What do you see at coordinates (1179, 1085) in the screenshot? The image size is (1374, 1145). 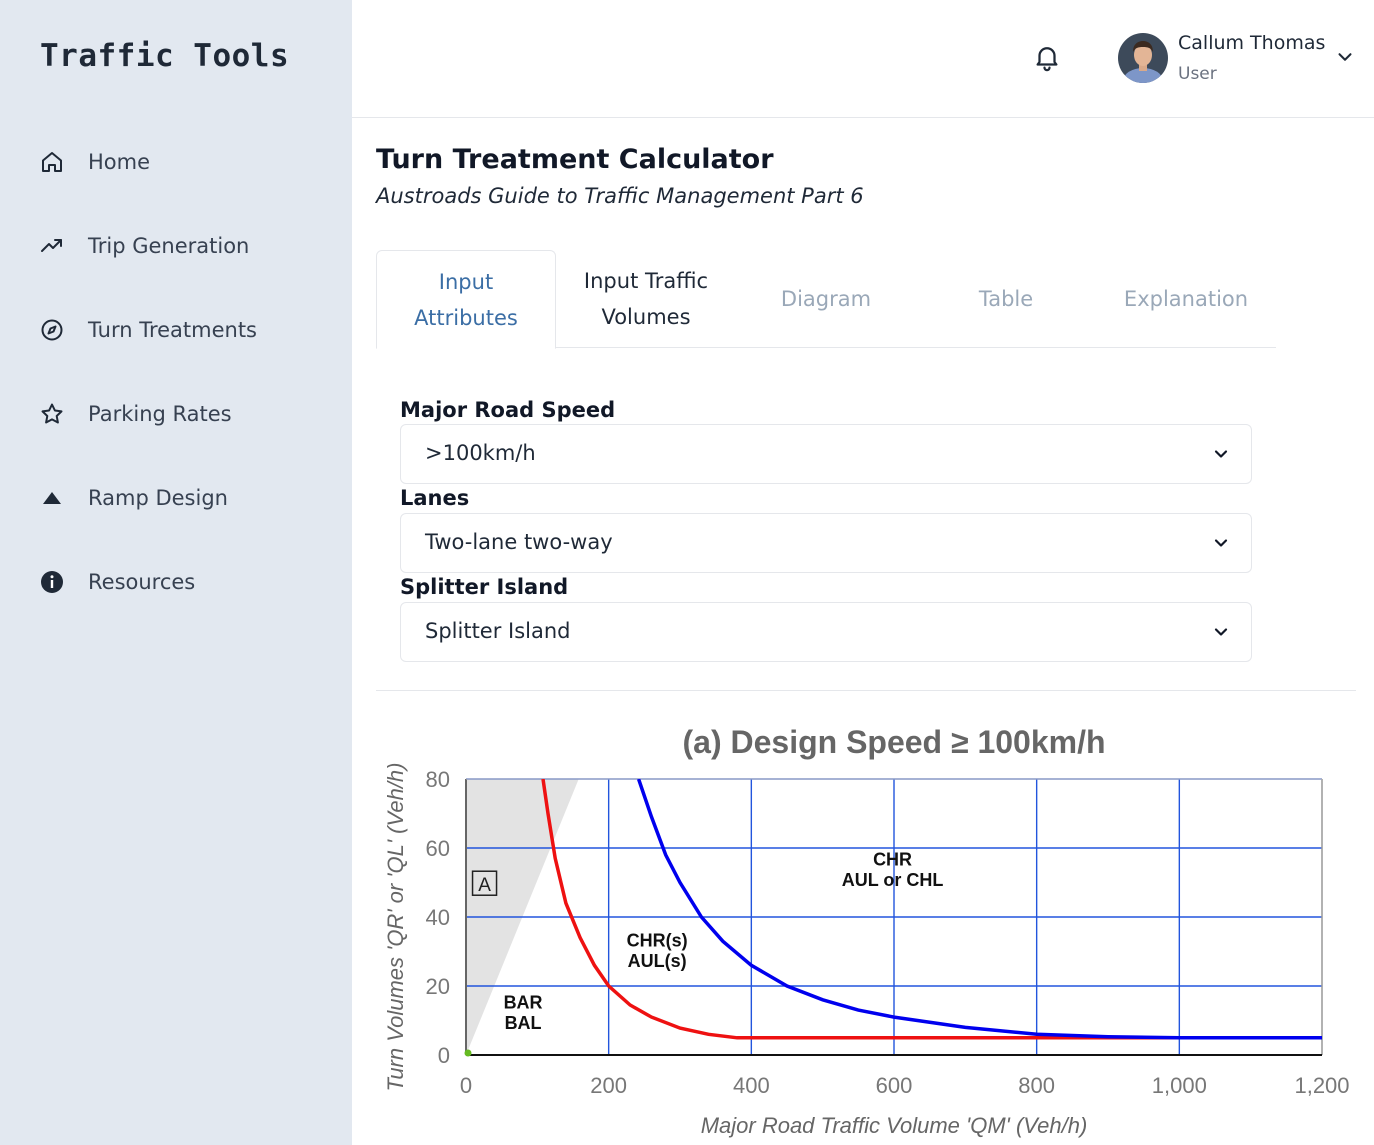 I see `x-tick-label: 1,000` at bounding box center [1179, 1085].